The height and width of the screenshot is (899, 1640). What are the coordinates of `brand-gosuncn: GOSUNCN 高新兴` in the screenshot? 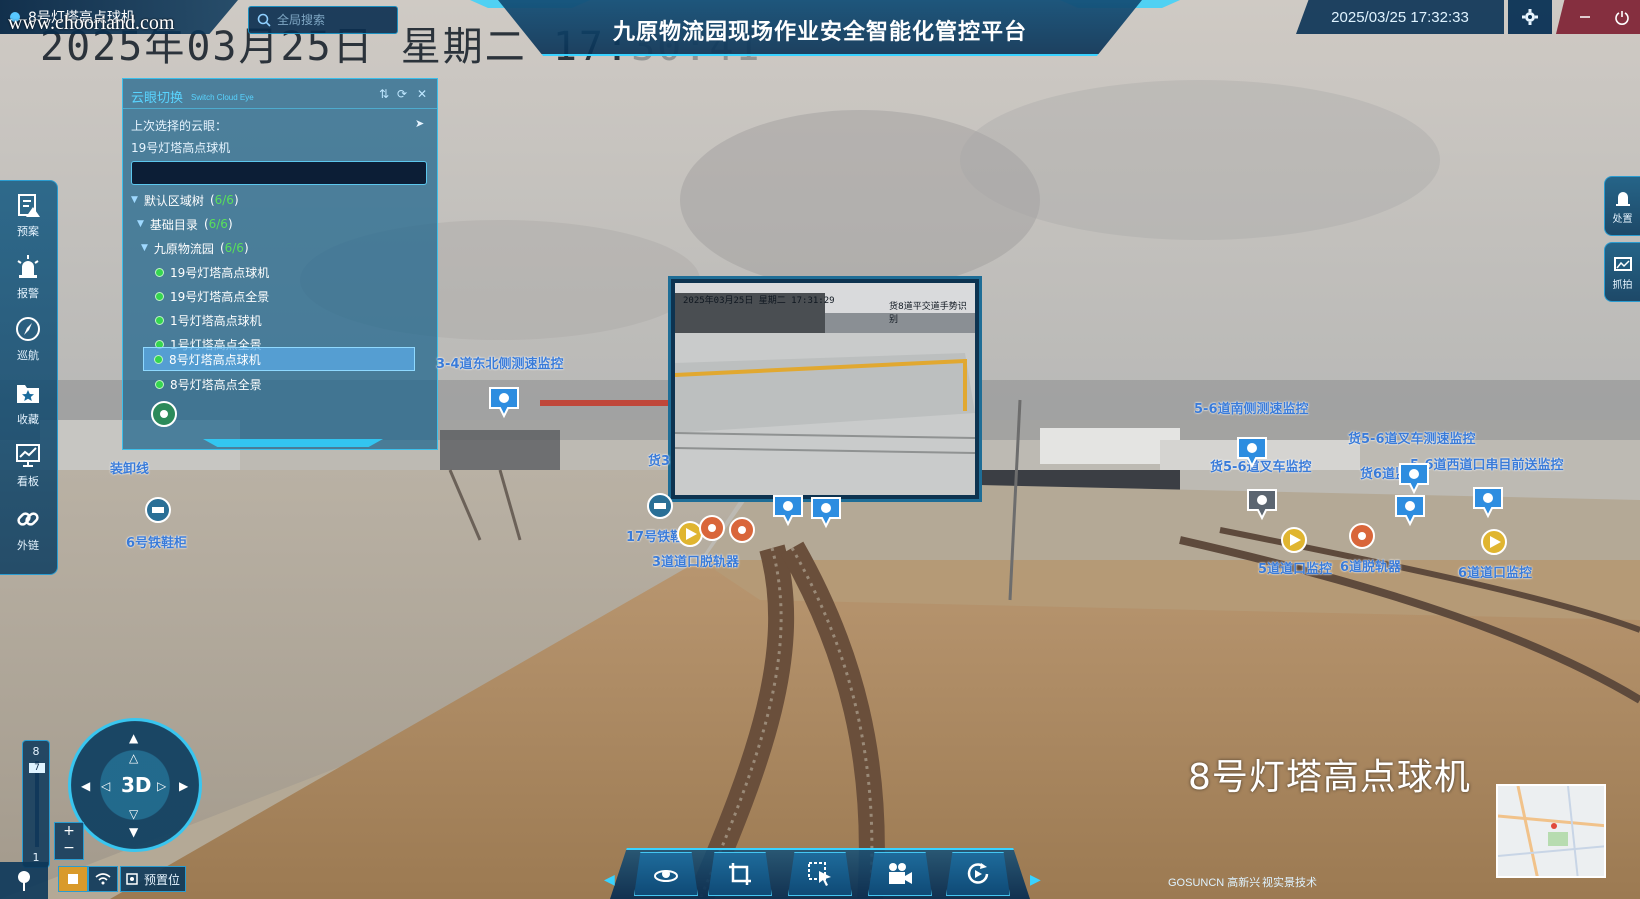 It's located at (1214, 883).